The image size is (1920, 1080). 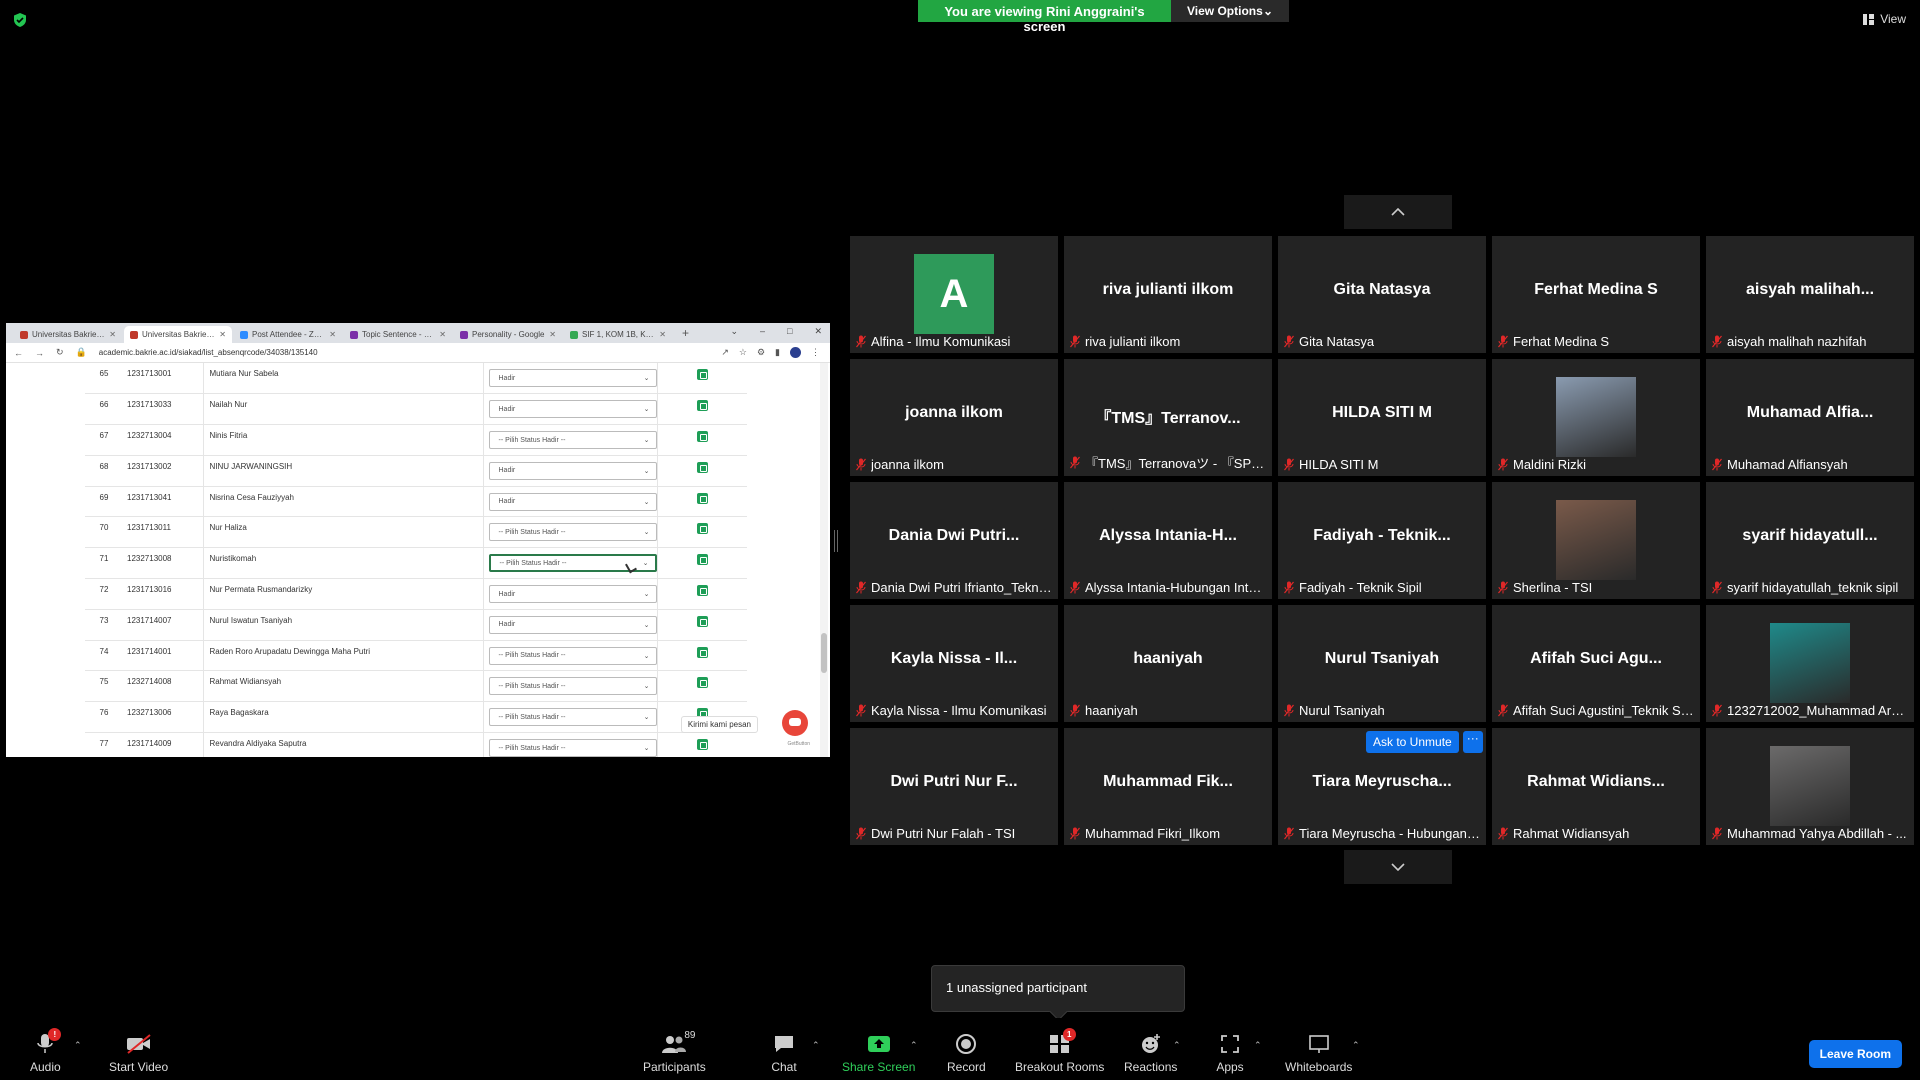 What do you see at coordinates (789, 331) in the screenshot?
I see `maximize-icon: □` at bounding box center [789, 331].